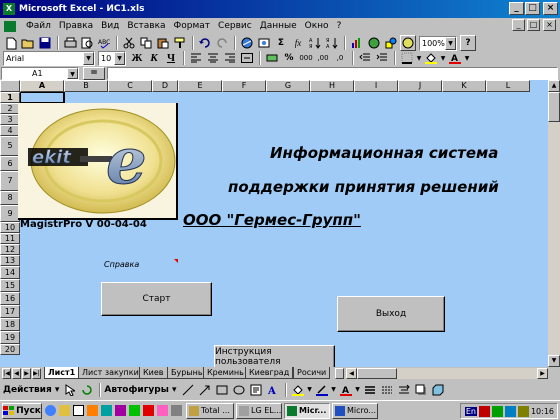 Image resolution: width=560 pixels, height=420 pixels. Describe the element at coordinates (10, 119) in the screenshot. I see `row-header: 3` at that location.